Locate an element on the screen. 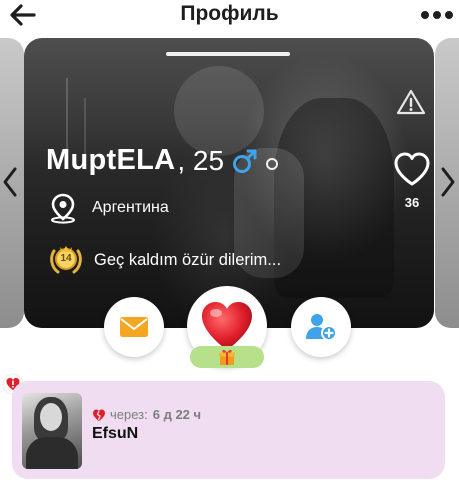 The image size is (459, 500). timer-value: 6 д 22 ч is located at coordinates (177, 414).